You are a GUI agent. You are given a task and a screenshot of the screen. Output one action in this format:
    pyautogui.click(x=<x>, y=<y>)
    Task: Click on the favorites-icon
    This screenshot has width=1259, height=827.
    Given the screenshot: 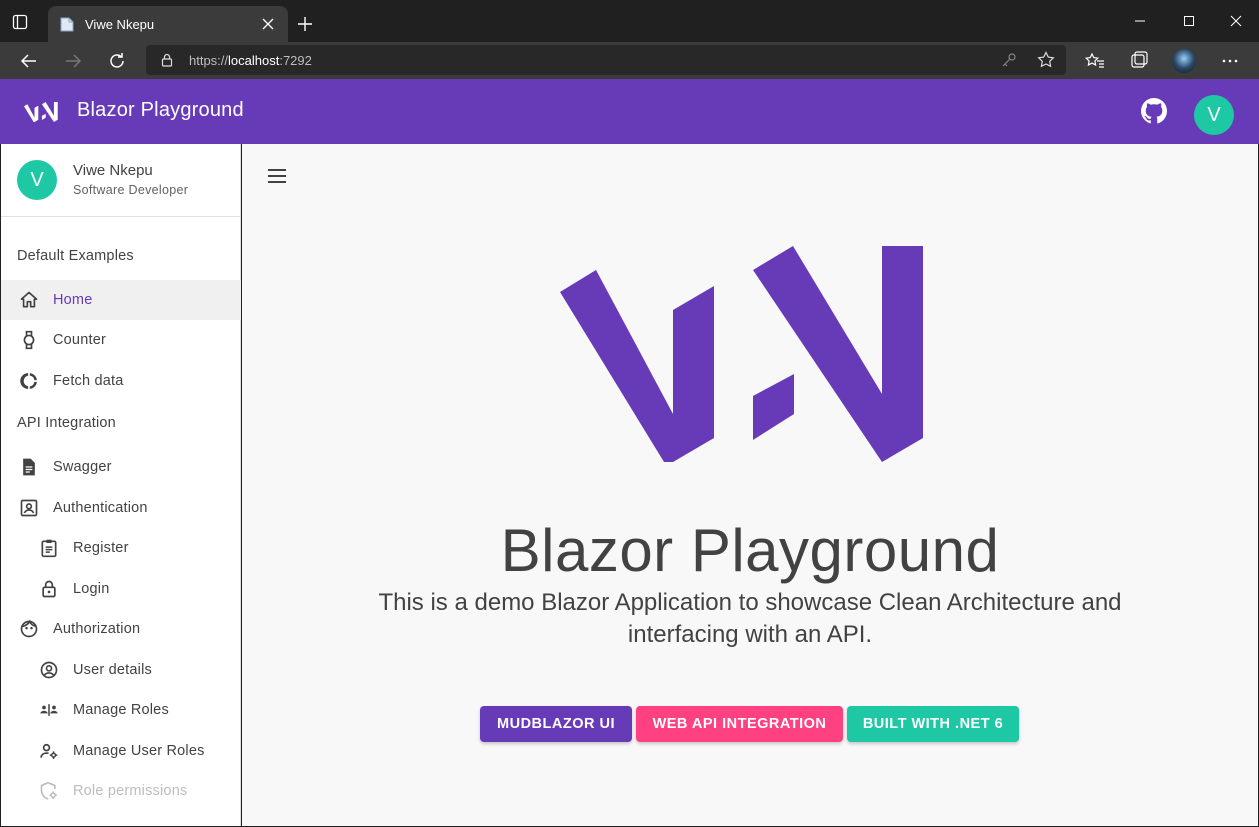 What is the action you would take?
    pyautogui.click(x=1095, y=61)
    